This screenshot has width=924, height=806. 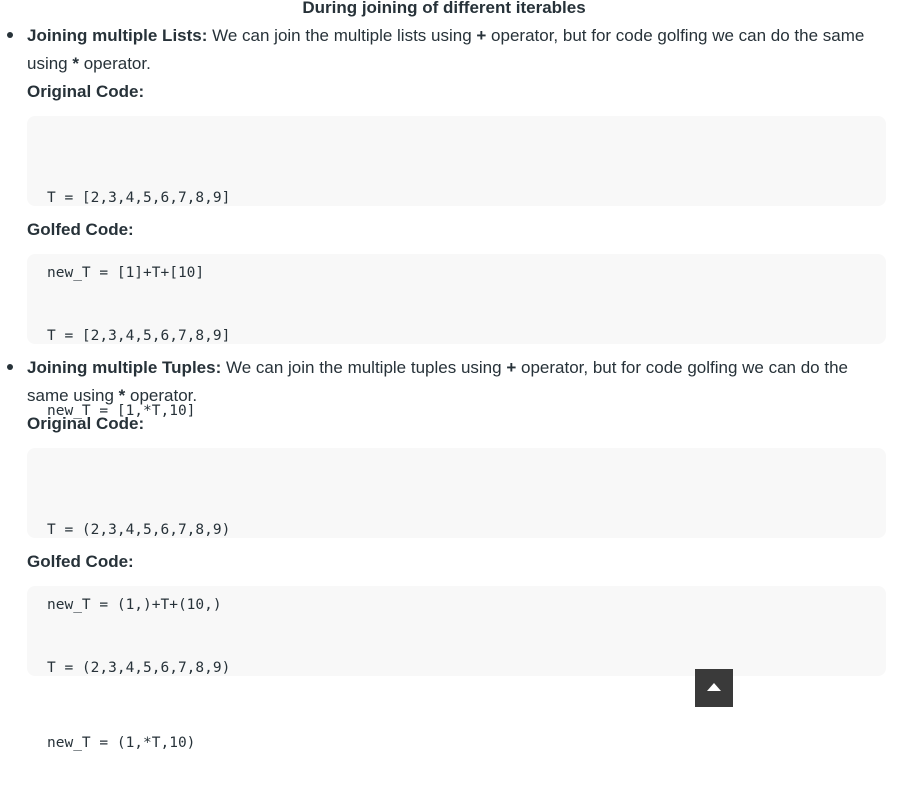 I want to click on chevron-up-icon, so click(x=714, y=687).